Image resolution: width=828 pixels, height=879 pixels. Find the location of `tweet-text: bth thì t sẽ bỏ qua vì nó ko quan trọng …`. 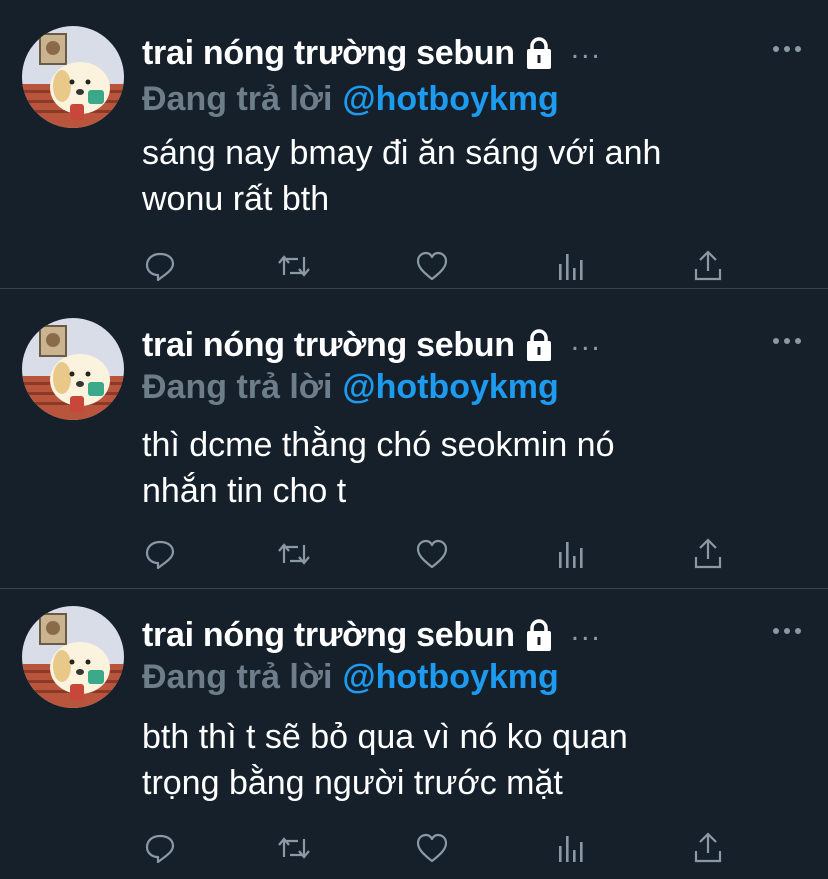

tweet-text: bth thì t sẽ bỏ qua vì nó ko quan trọng … is located at coordinates (467, 760).